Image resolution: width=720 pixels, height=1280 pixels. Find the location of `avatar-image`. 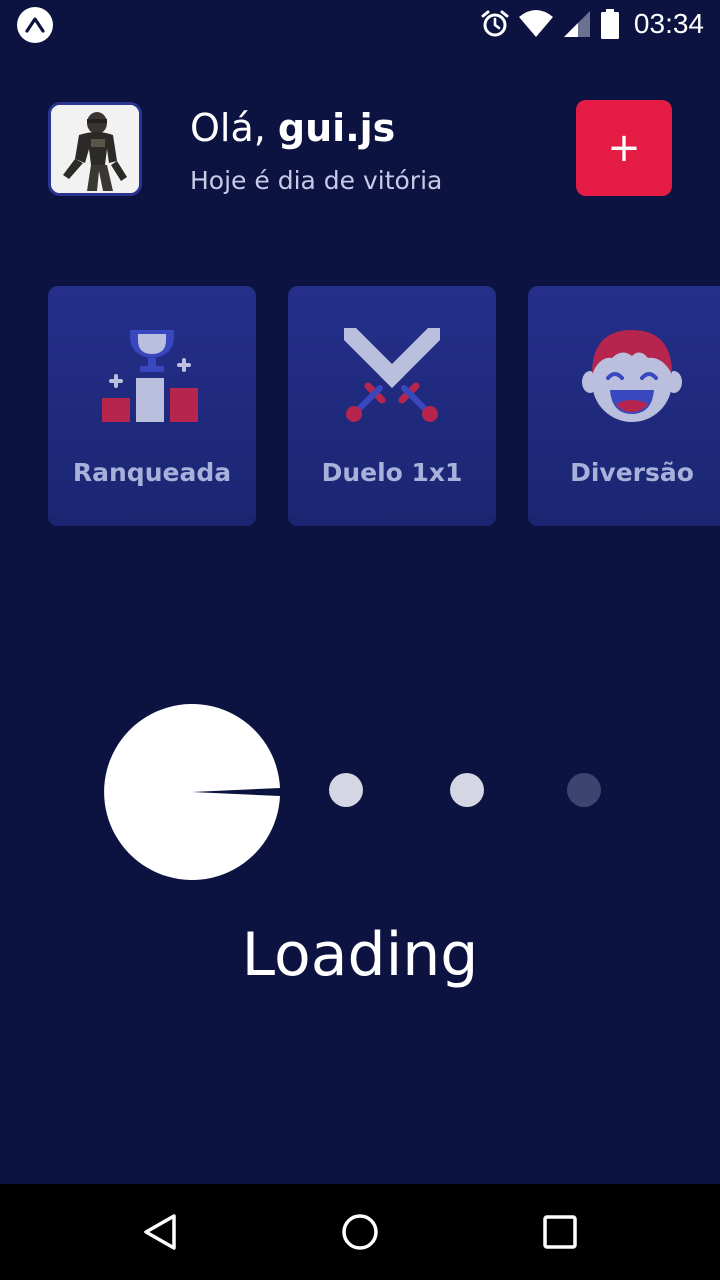

avatar-image is located at coordinates (95, 149).